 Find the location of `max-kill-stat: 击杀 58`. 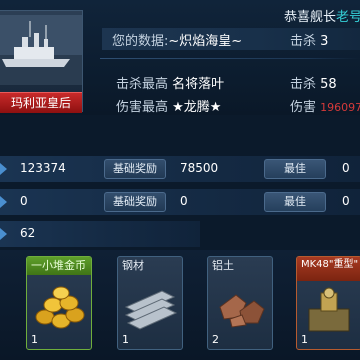

max-kill-stat: 击杀 58 is located at coordinates (313, 82).